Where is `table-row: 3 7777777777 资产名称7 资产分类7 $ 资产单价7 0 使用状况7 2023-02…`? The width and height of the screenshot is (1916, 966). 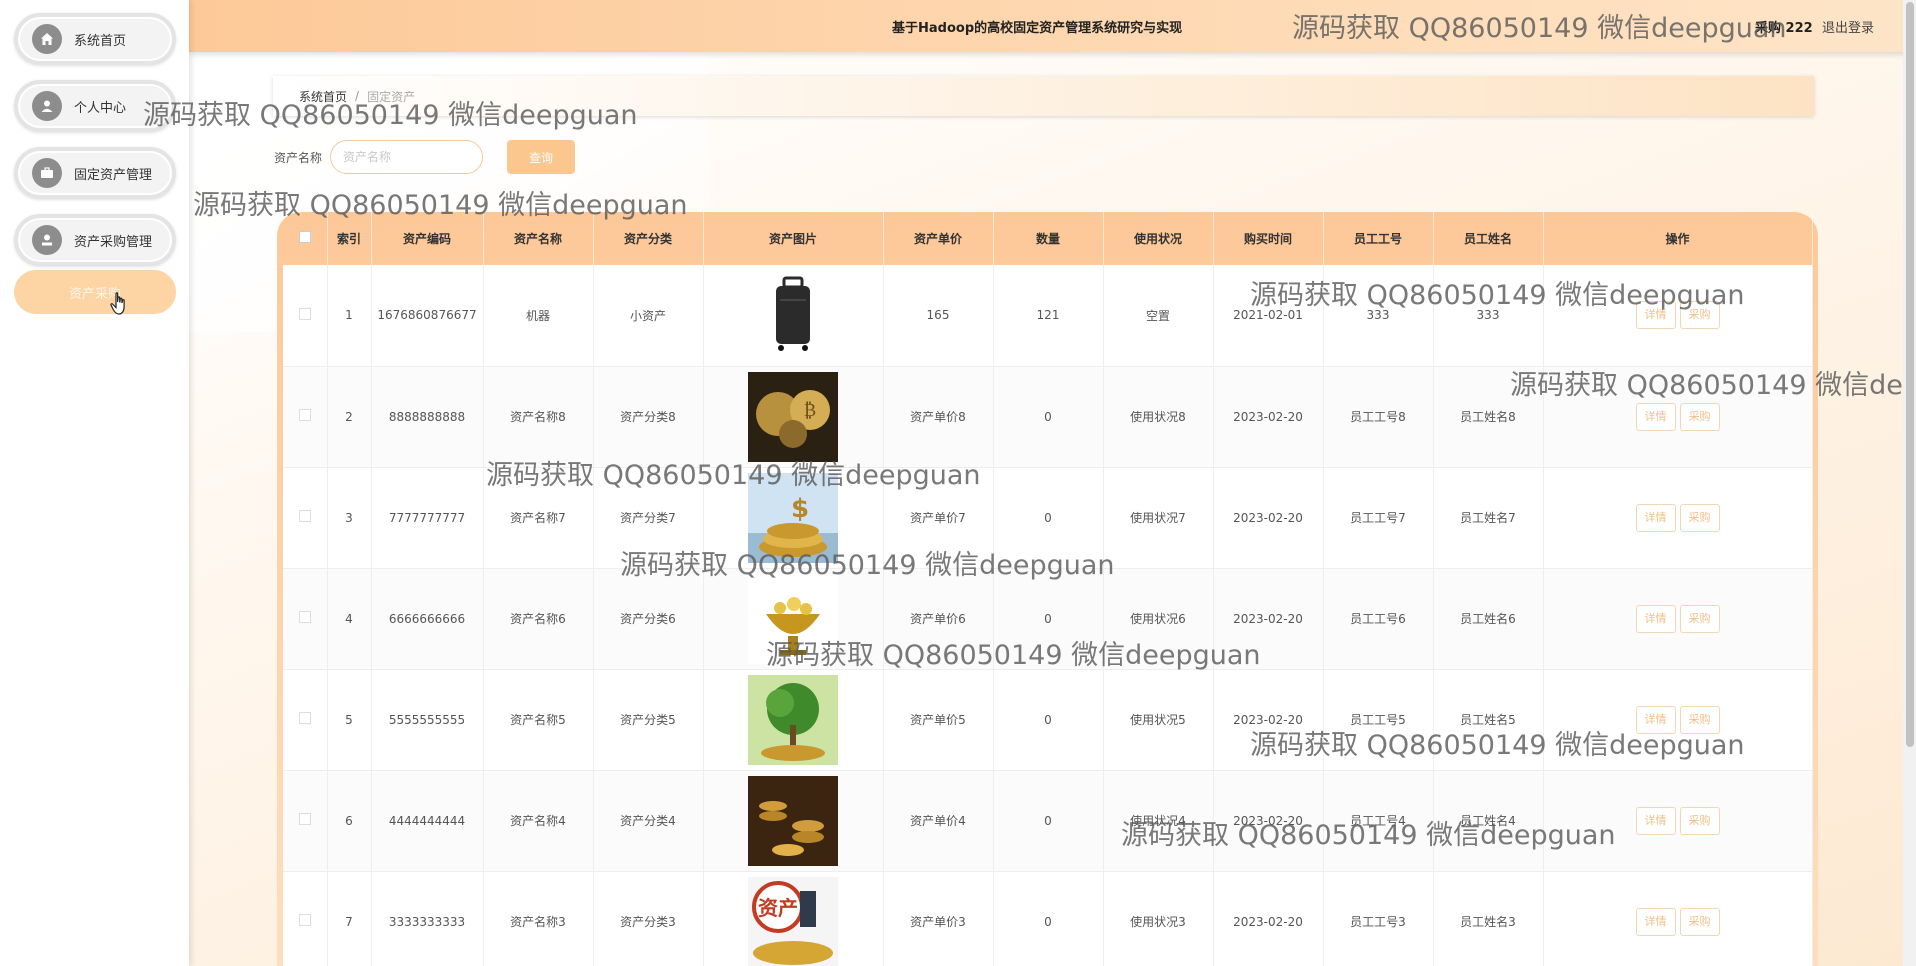
table-row: 3 7777777777 资产名称7 资产分类7 $ 资产单价7 0 使用状况7 2023-02… is located at coordinates (1048, 518).